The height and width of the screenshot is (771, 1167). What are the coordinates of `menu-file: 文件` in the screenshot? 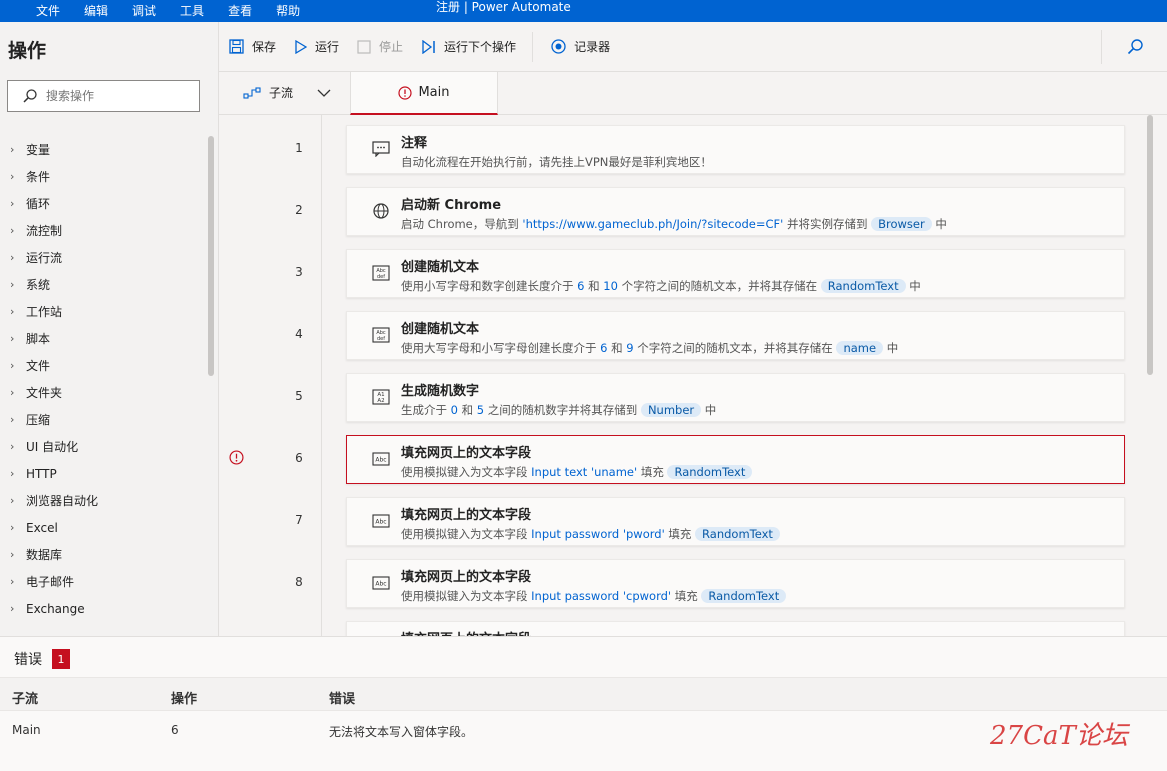 It's located at (48, 11).